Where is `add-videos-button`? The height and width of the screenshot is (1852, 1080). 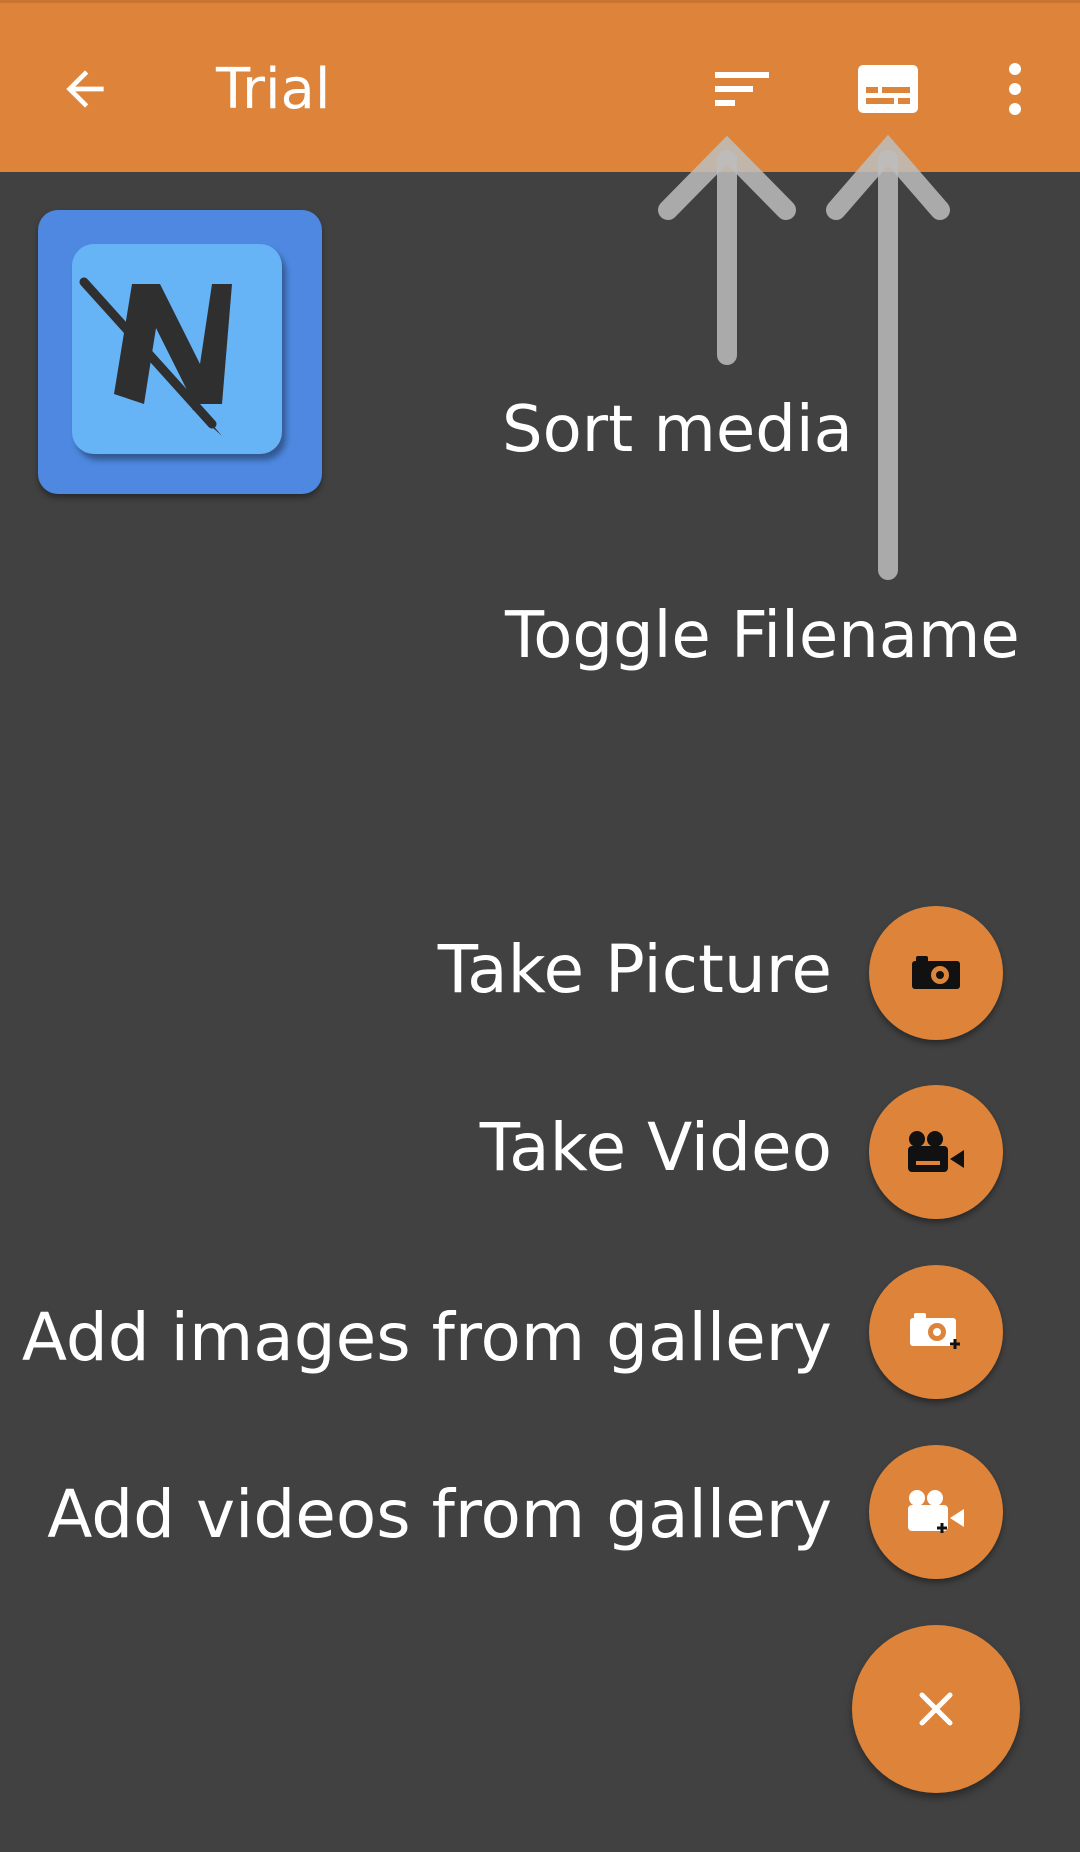 add-videos-button is located at coordinates (936, 1512).